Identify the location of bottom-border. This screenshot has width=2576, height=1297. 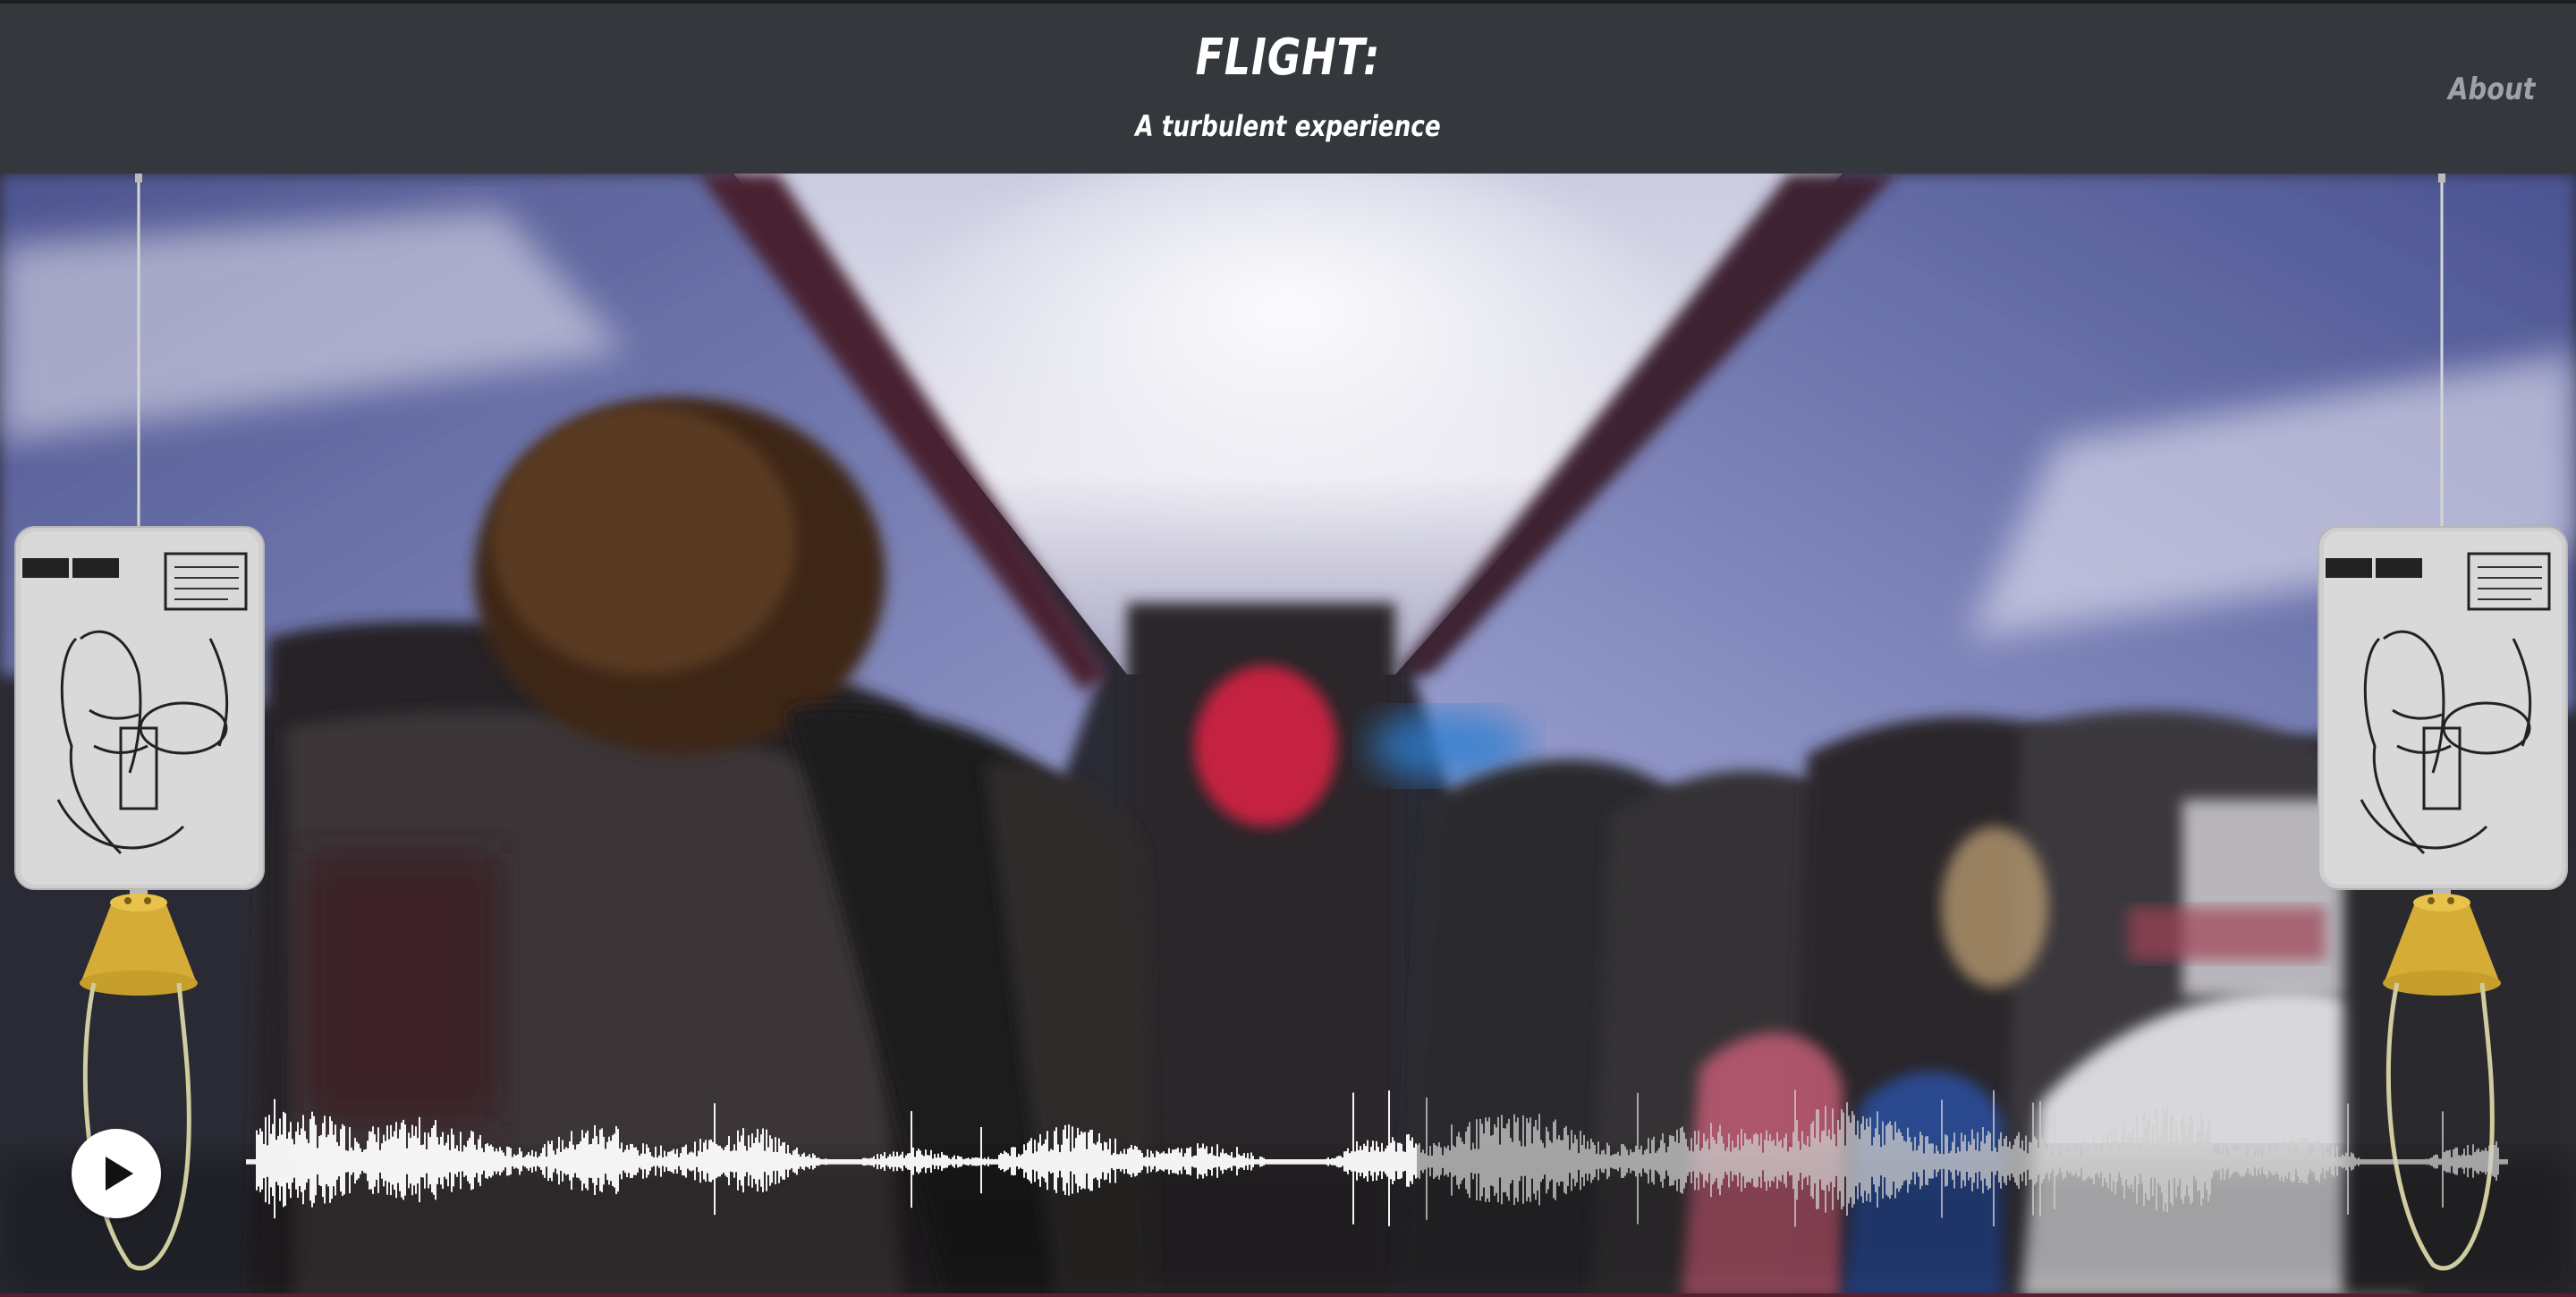
(1288, 1295).